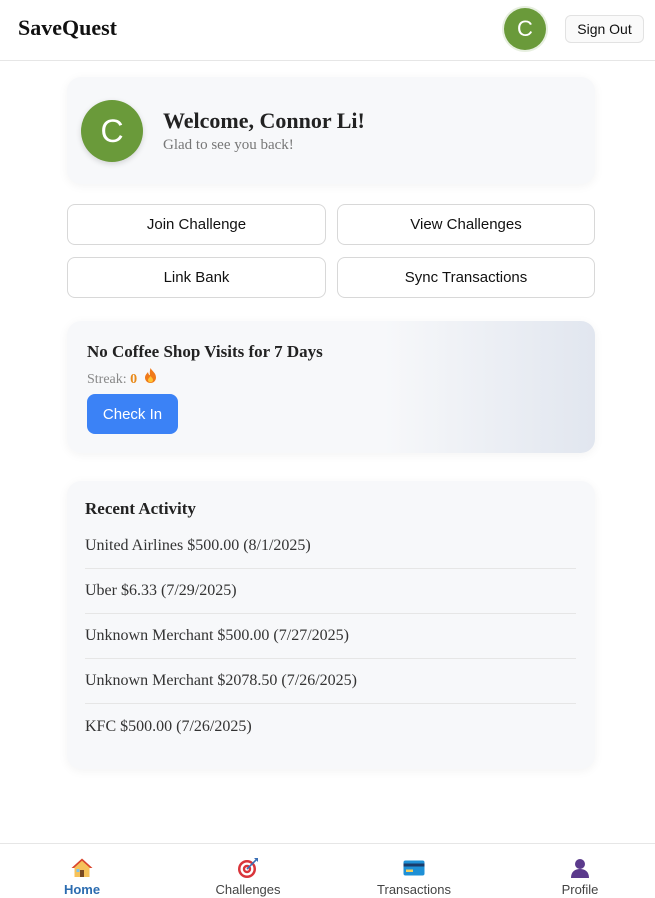 This screenshot has width=655, height=898. Describe the element at coordinates (82, 889) in the screenshot. I see `nav-label-home: Home` at that location.